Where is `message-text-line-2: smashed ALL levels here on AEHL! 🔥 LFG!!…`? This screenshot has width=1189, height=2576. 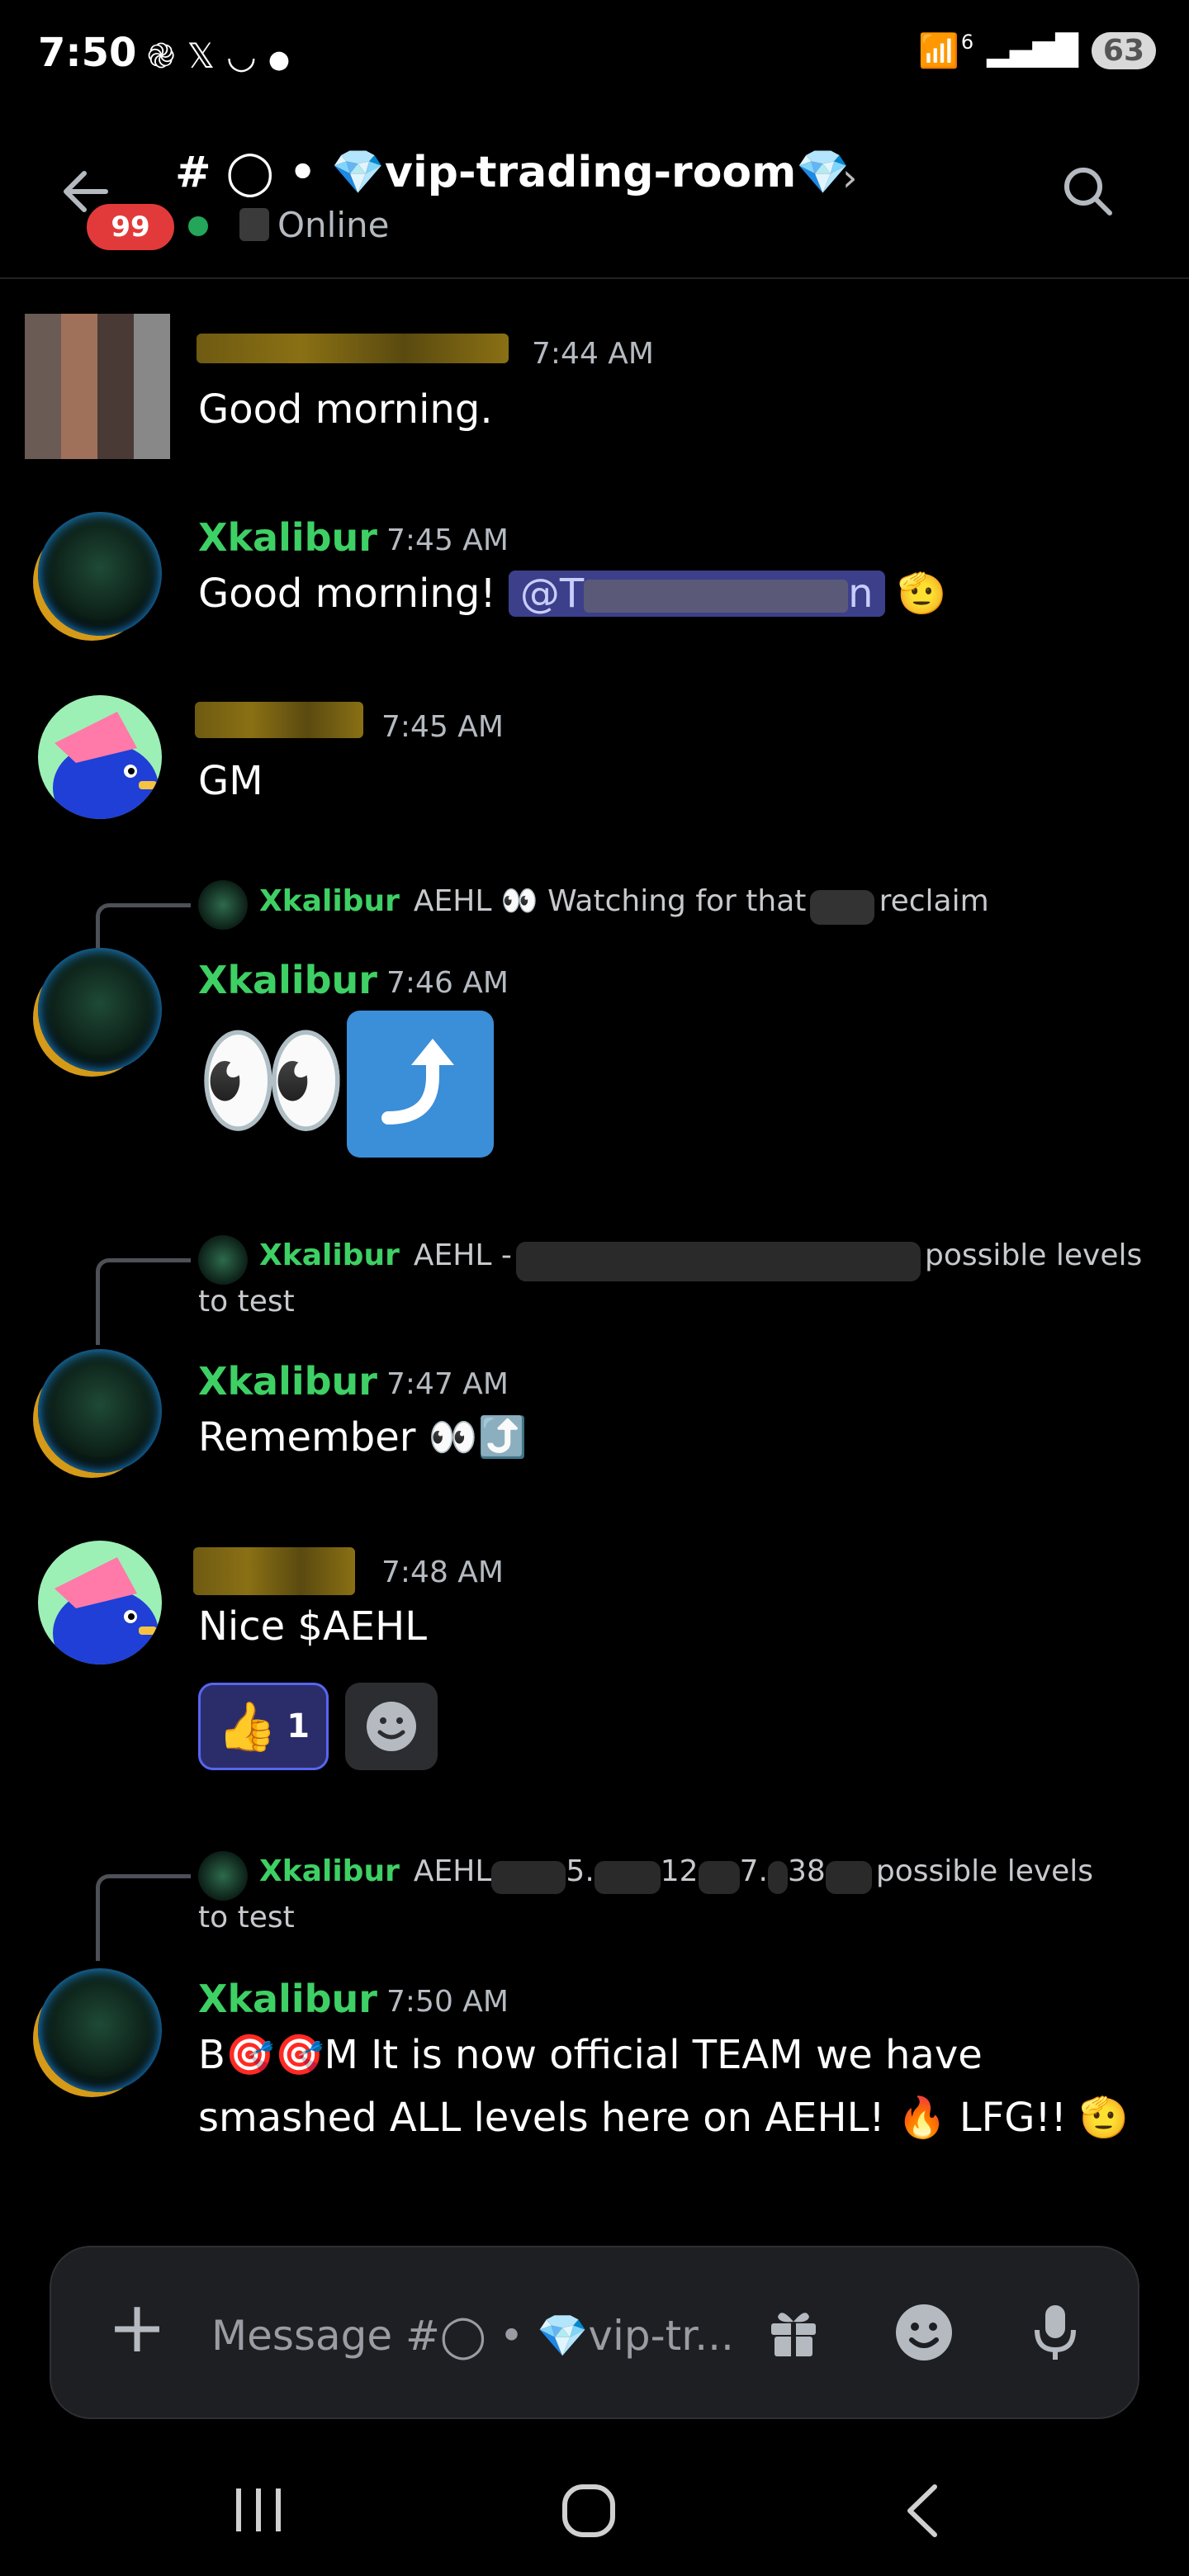
message-text-line-2: smashed ALL levels here on AEHL! 🔥 LFG!!… is located at coordinates (663, 2118).